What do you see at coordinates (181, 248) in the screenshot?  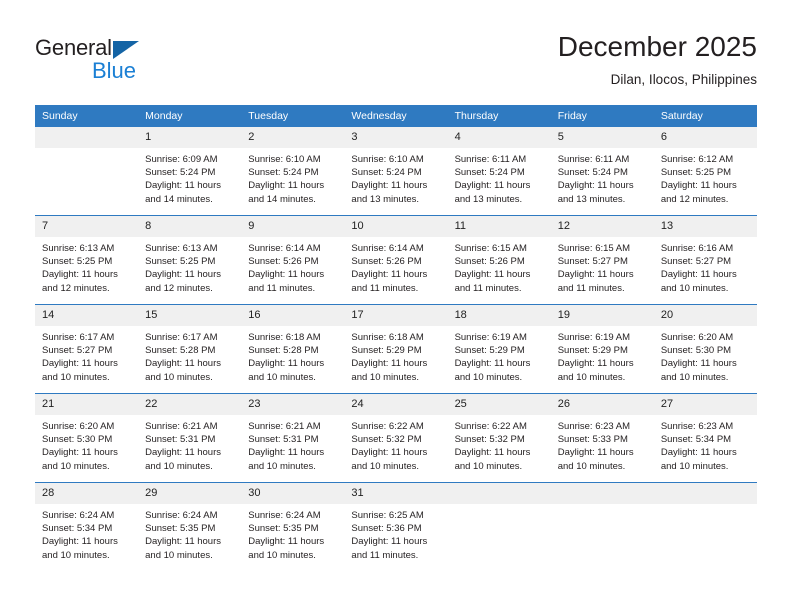 I see `sunrise-text: Sunrise: 6:13 AM` at bounding box center [181, 248].